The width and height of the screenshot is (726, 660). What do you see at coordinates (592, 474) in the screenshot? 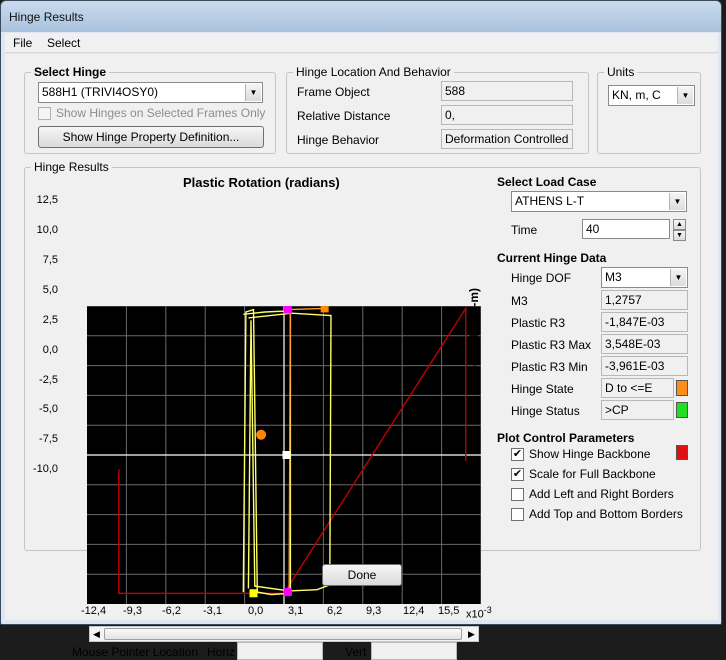
I see `scale-full-backbone-label: Scale for Full Backbone` at bounding box center [592, 474].